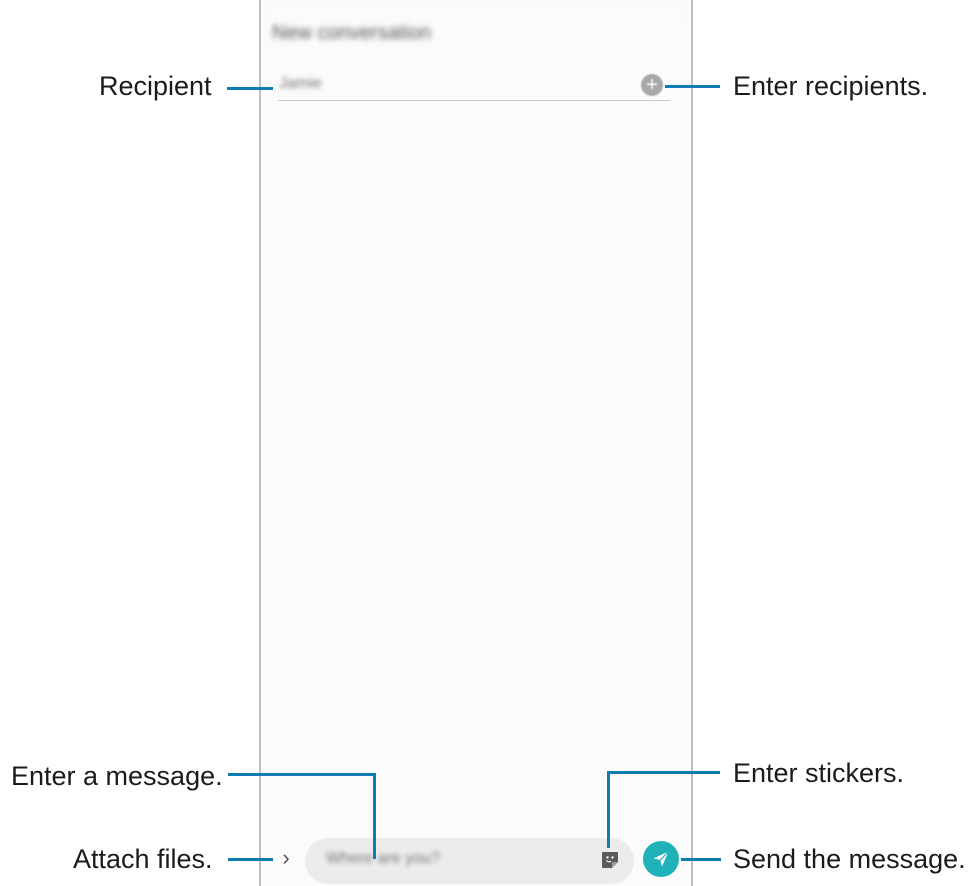 The width and height of the screenshot is (968, 886). I want to click on leader-enter-recipients, so click(692, 86).